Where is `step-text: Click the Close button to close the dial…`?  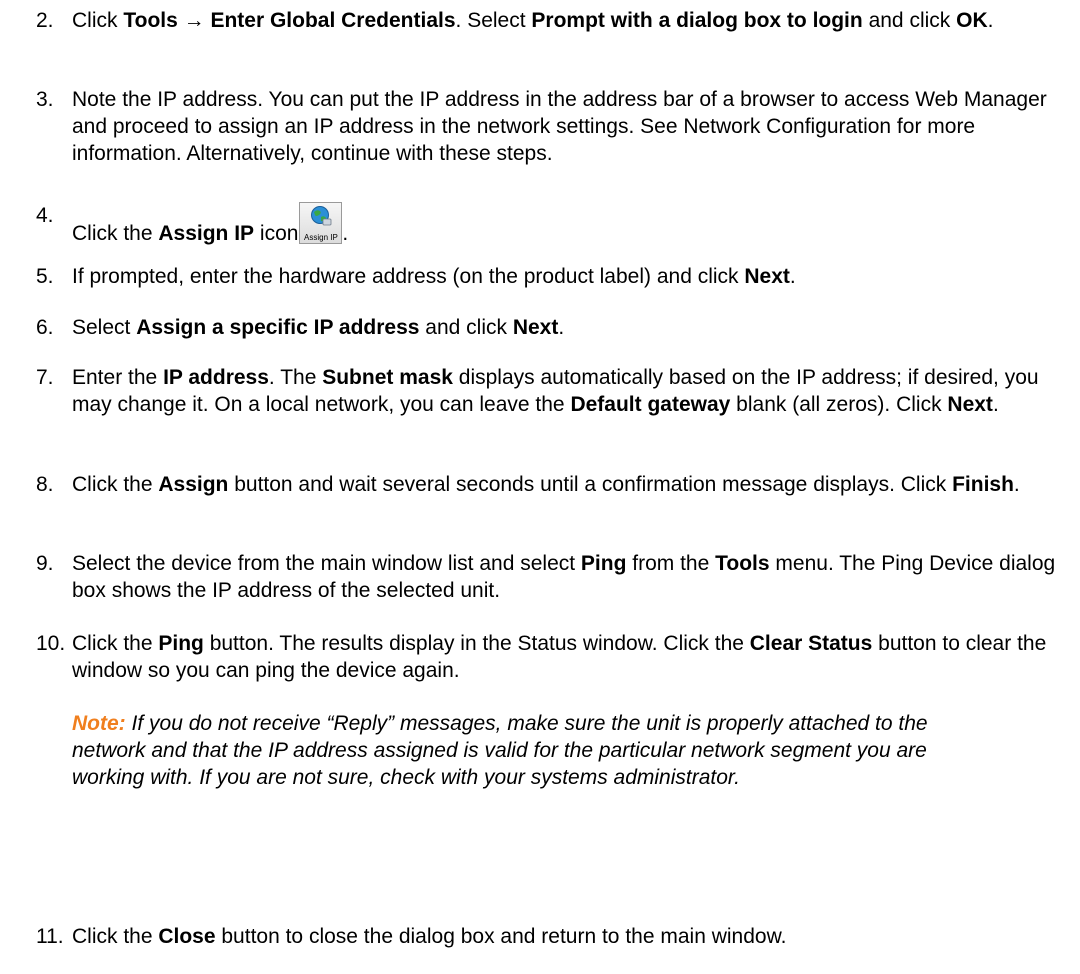 step-text: Click the Close button to close the dial… is located at coordinates (574, 936).